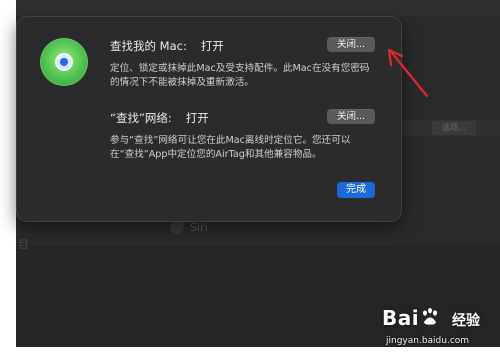  I want to click on watermark-brand: Bai, so click(401, 318).